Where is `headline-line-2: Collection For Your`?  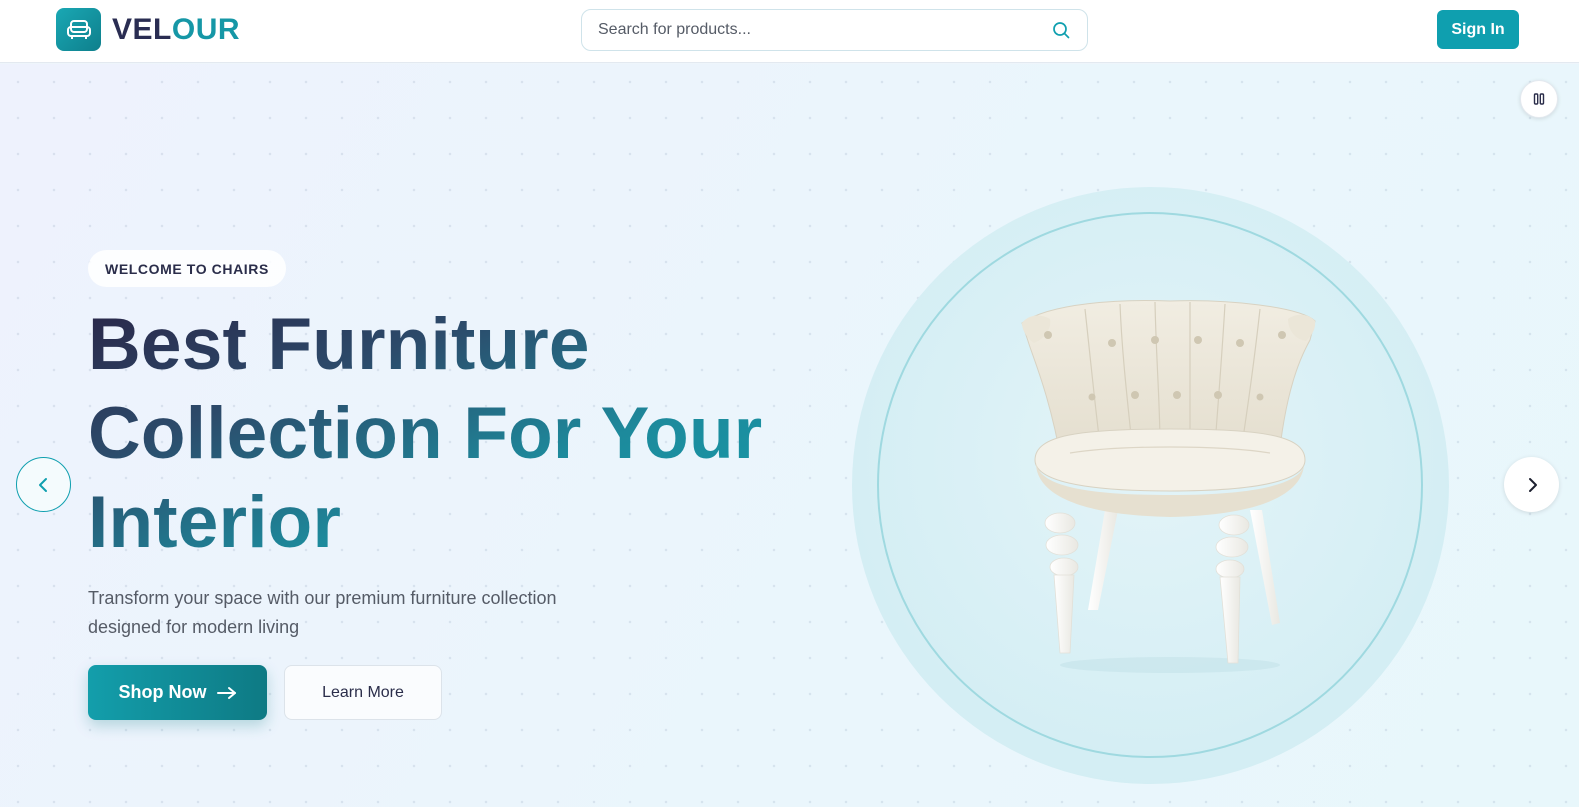
headline-line-2: Collection For Your is located at coordinates (425, 433).